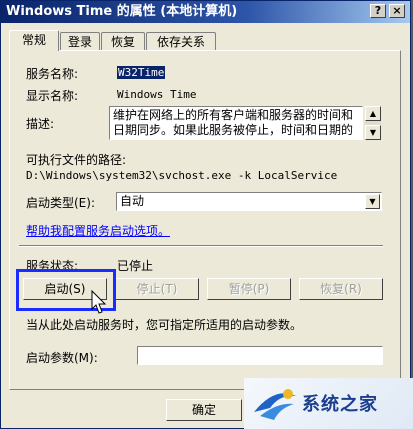 The width and height of the screenshot is (413, 429). What do you see at coordinates (373, 113) in the screenshot?
I see `scroll-up-icon: ▲` at bounding box center [373, 113].